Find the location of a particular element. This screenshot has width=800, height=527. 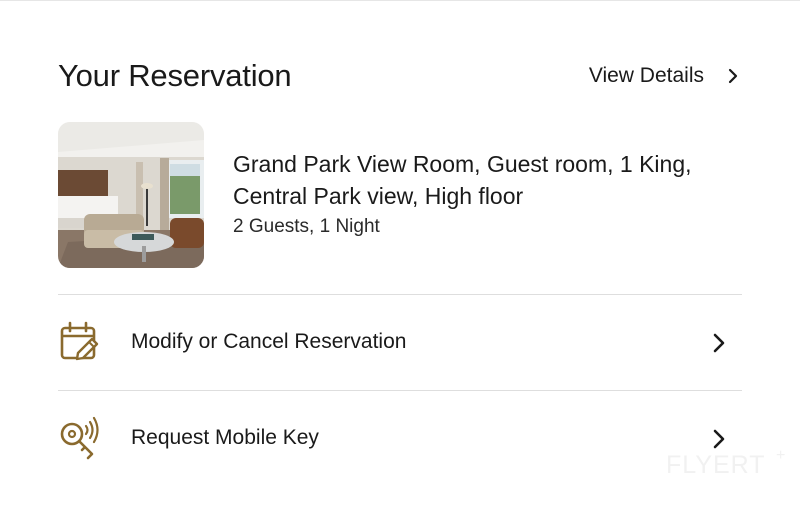

watermark-logo: FLYERT + is located at coordinates (728, 481).